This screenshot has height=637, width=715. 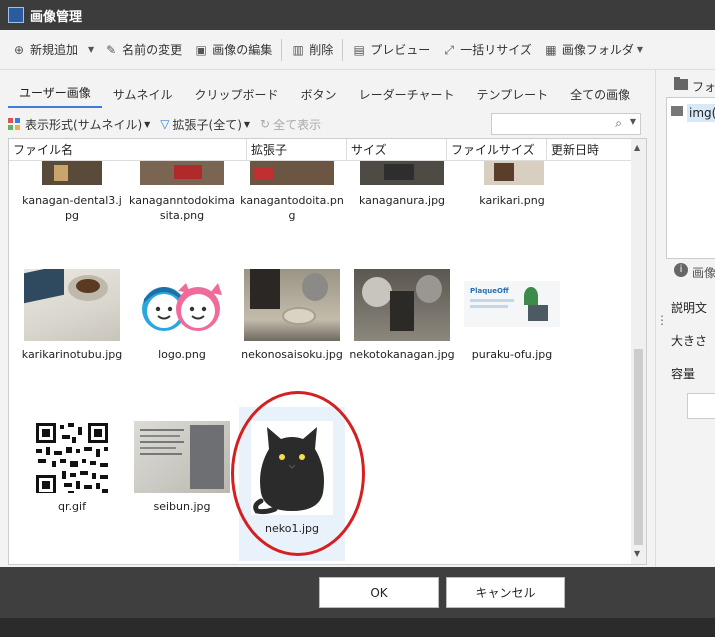 I want to click on tab-buttons: ボタン, so click(x=319, y=97).